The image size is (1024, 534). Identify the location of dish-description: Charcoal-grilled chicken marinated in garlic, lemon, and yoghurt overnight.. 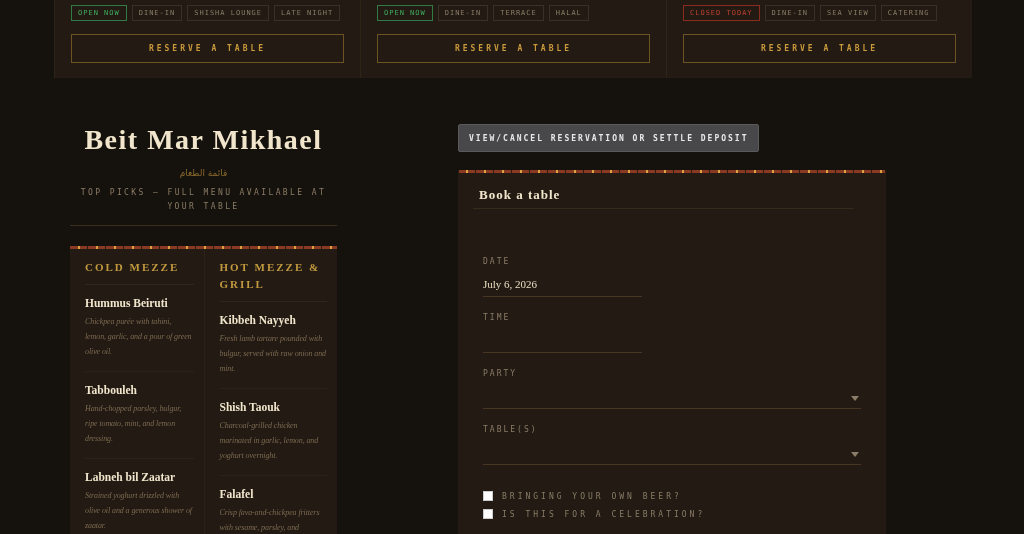
(269, 441).